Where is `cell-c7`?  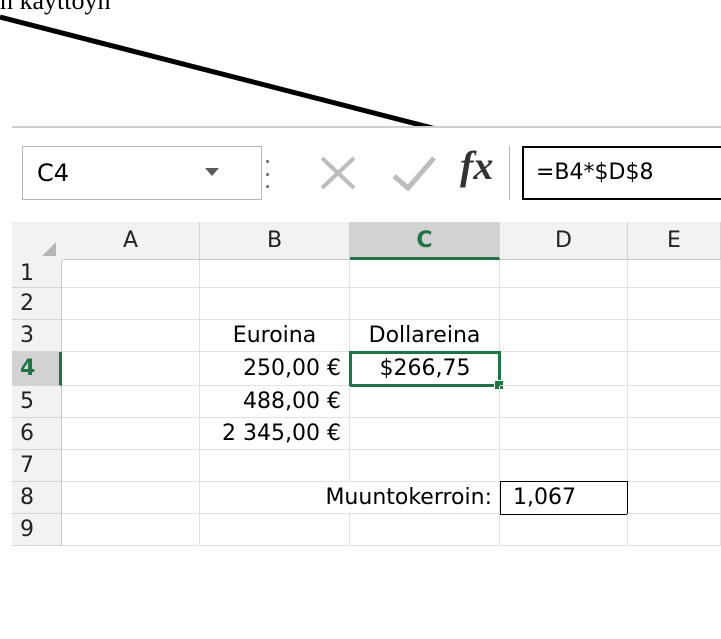 cell-c7 is located at coordinates (425, 466).